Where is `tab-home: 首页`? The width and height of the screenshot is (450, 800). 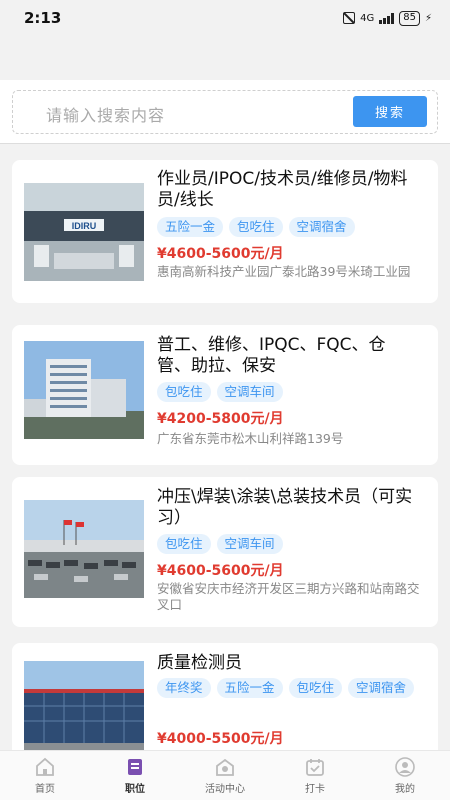
tab-home: 首页 is located at coordinates (45, 775).